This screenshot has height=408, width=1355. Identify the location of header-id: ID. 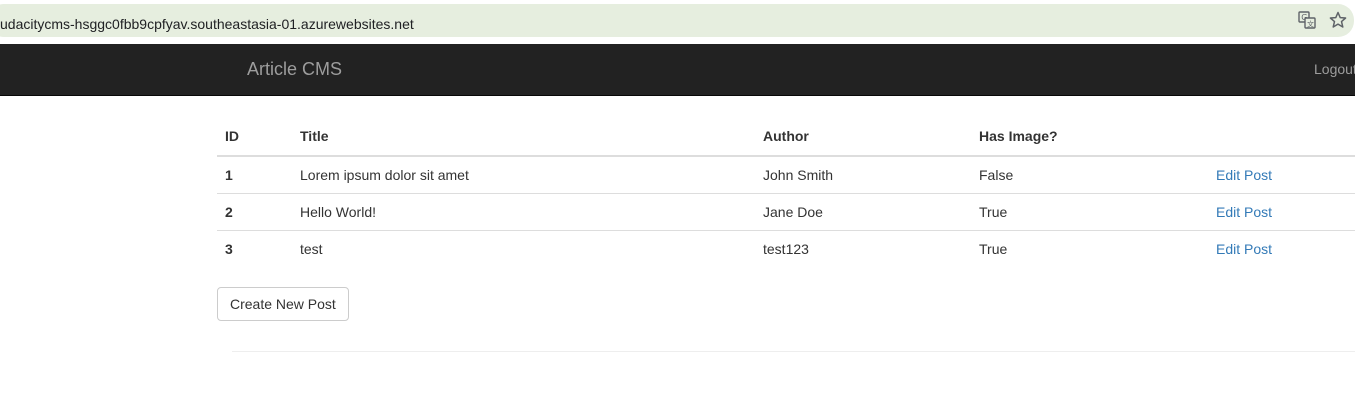
(254, 137).